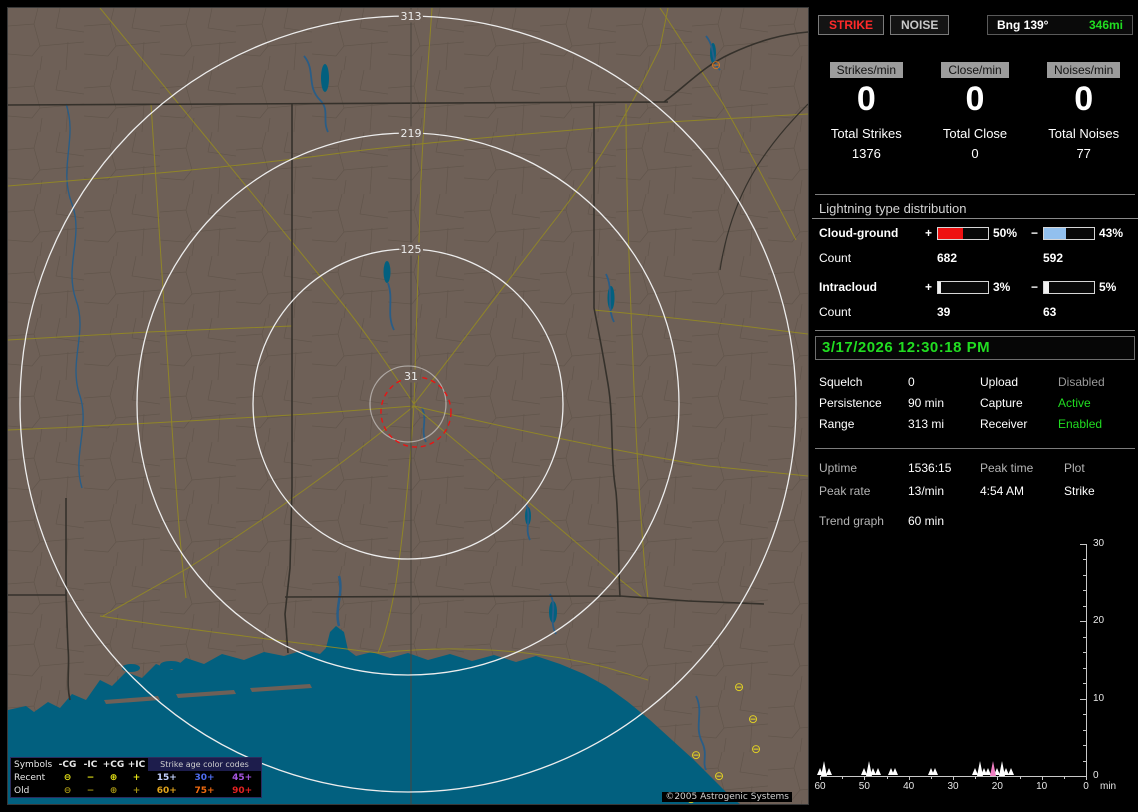 The width and height of the screenshot is (1138, 812). I want to click on cg-negative-pct: 43%, so click(1111, 233).